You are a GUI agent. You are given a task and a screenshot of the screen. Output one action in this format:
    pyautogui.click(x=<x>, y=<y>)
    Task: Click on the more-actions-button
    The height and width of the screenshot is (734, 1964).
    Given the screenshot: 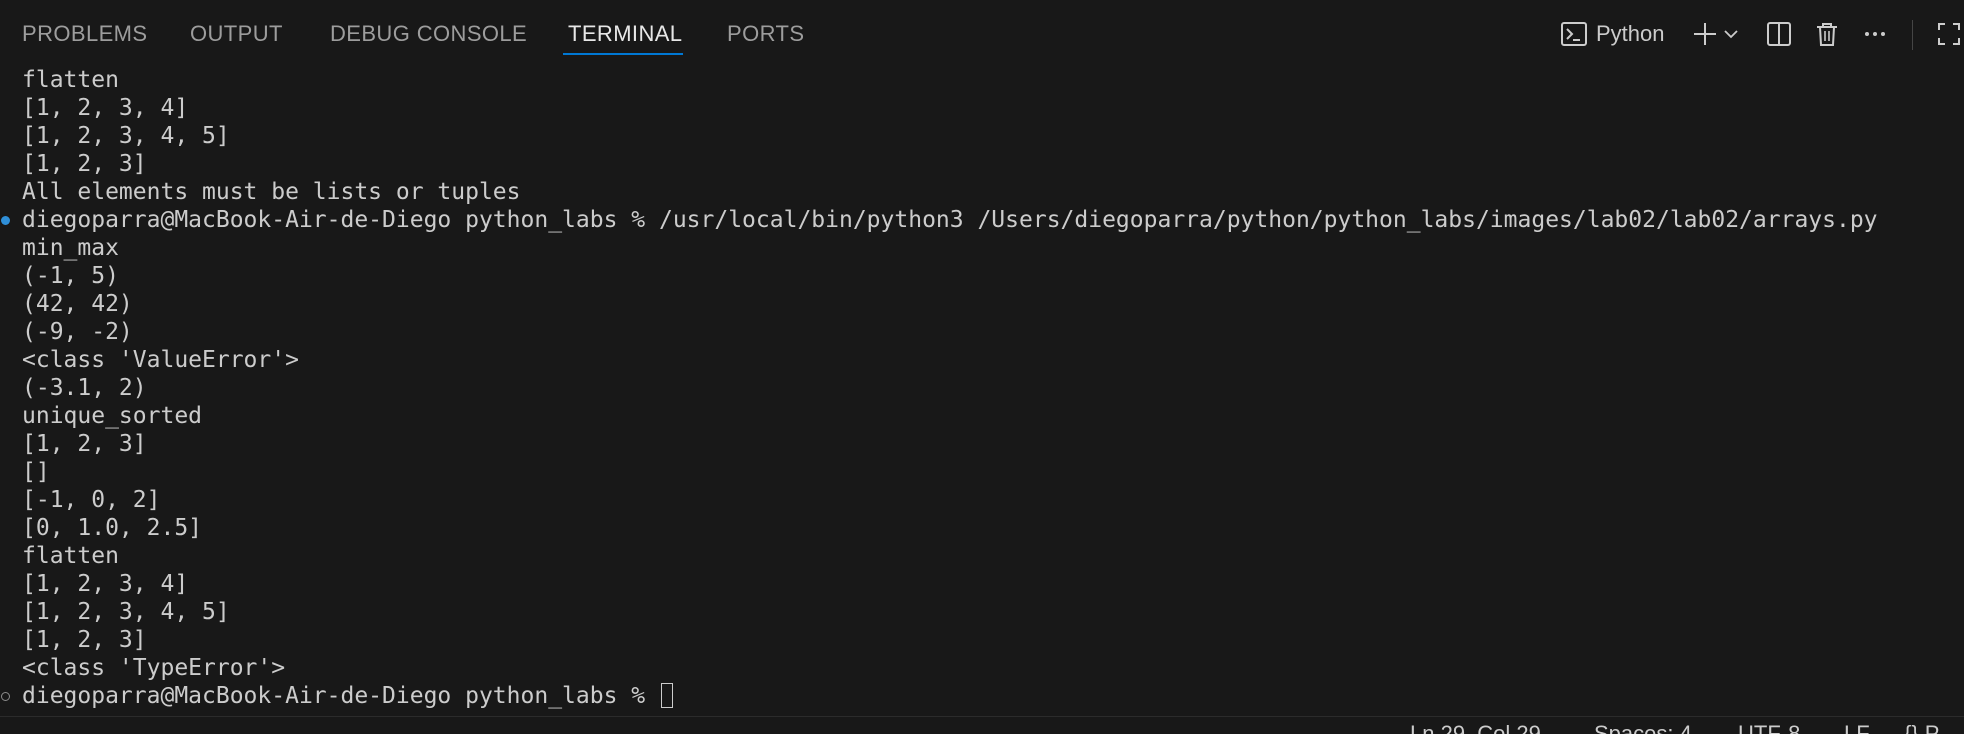 What is the action you would take?
    pyautogui.click(x=1875, y=34)
    